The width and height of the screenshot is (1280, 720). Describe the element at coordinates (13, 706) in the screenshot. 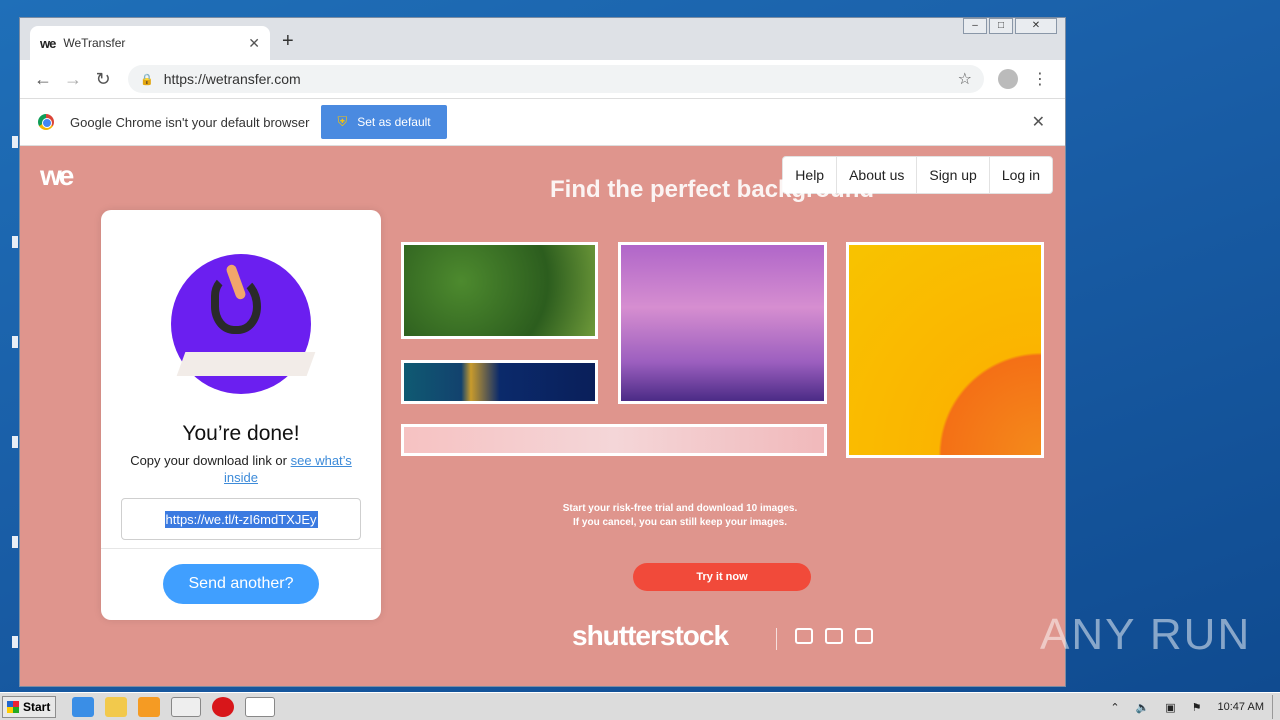

I see `windows-flag-icon` at that location.